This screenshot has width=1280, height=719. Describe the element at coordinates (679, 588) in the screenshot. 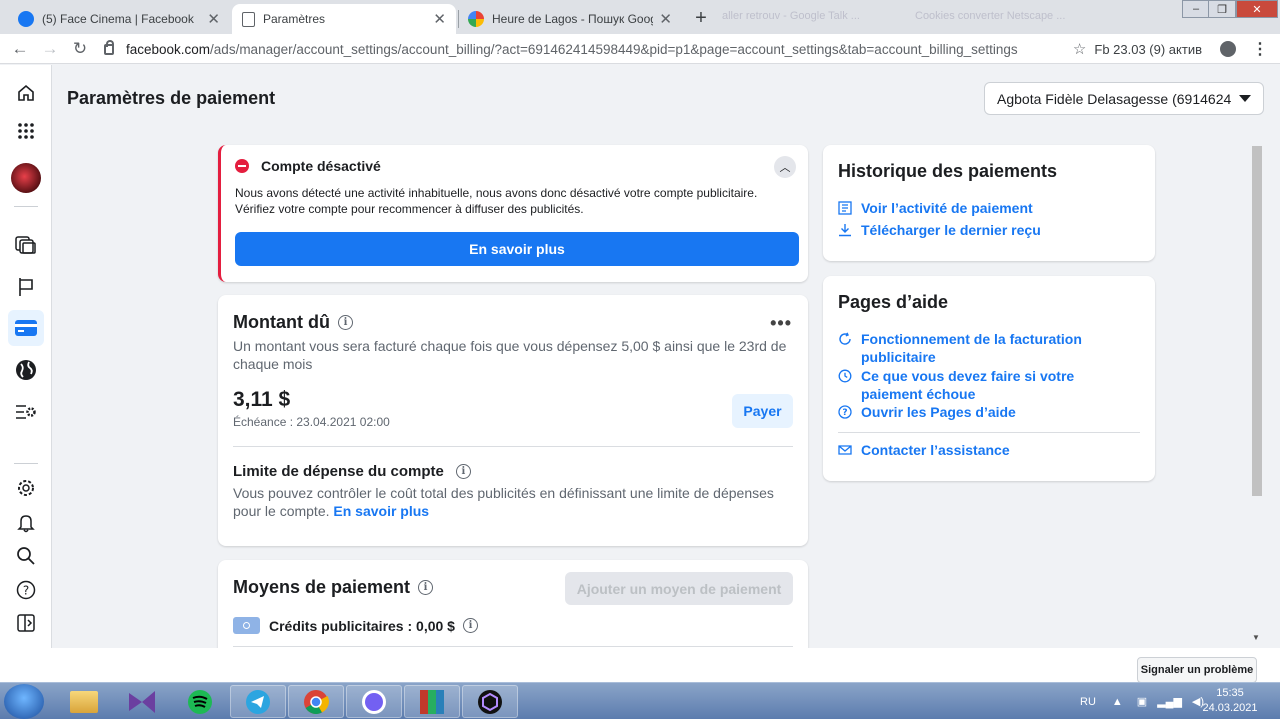

I see `add-payment-method-button: Ajouter un moyen de paiement` at that location.